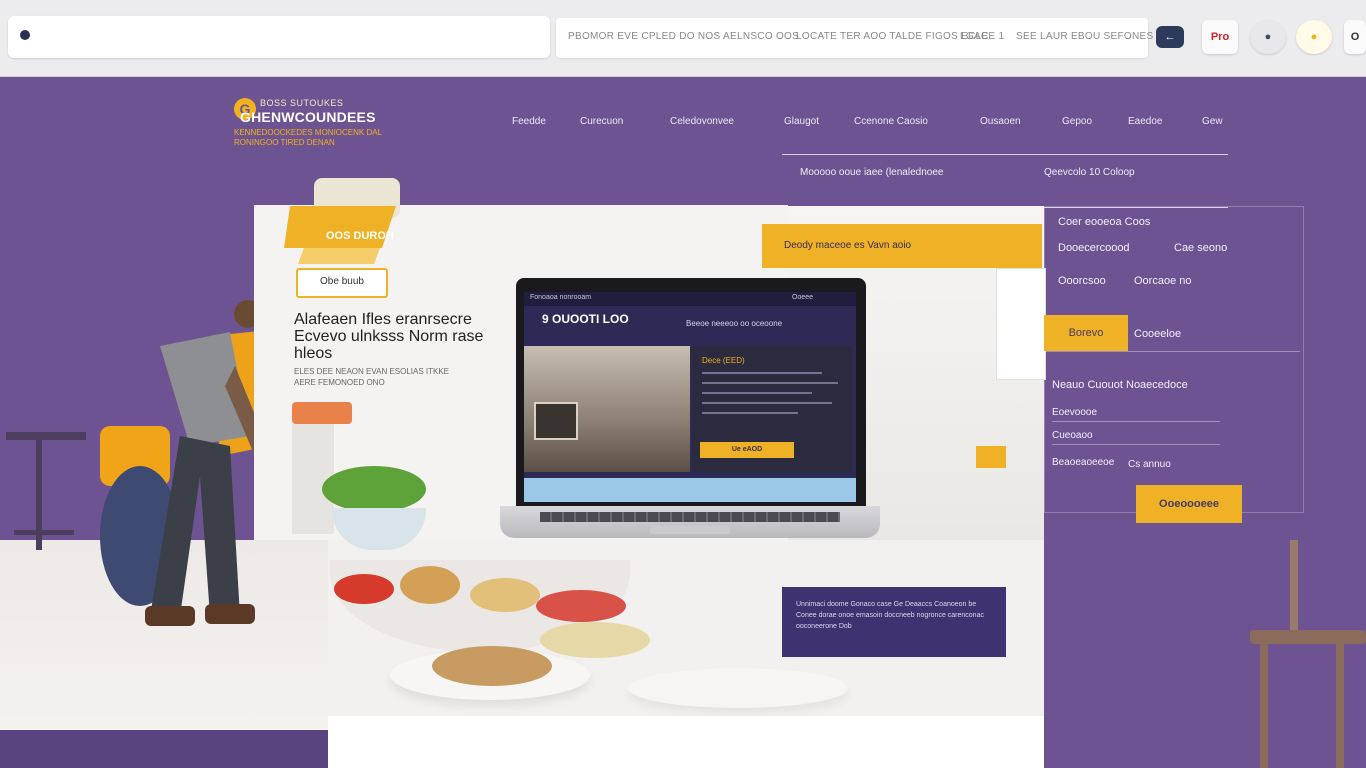 The image size is (1366, 768). Describe the element at coordinates (308, 117) in the screenshot. I see `logo-name: GHENWCOUNDEES` at that location.